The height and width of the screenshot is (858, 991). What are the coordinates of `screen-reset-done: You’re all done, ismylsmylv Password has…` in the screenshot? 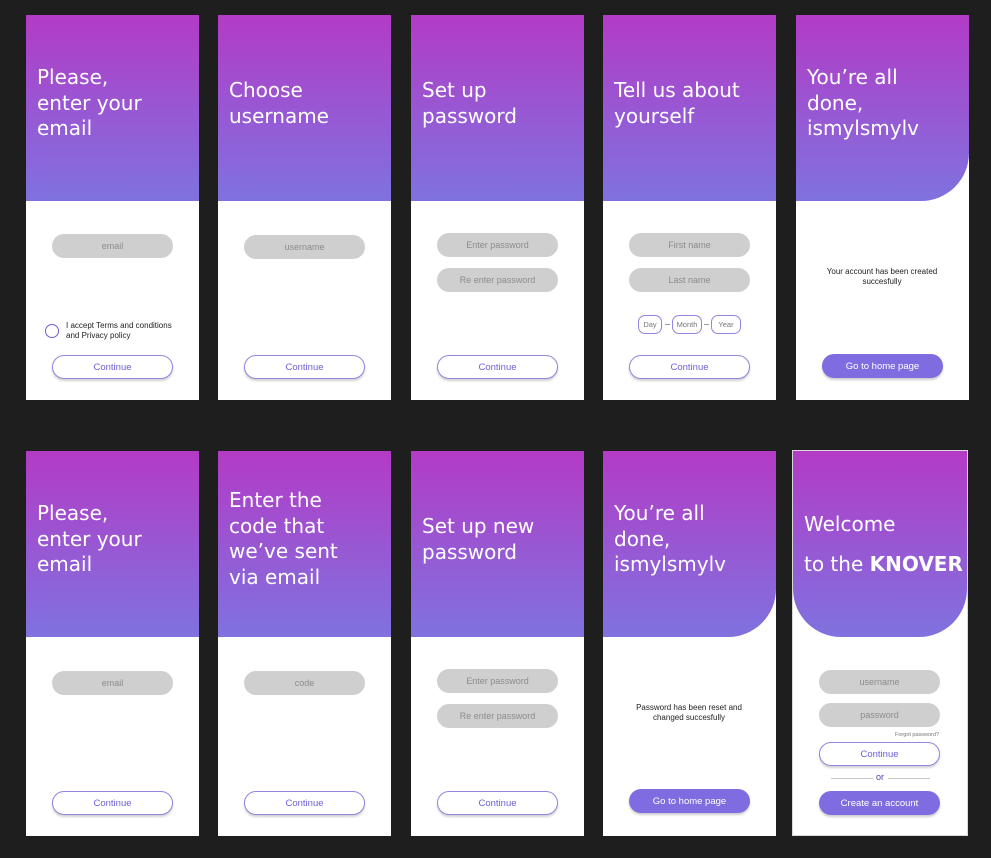 It's located at (689, 643).